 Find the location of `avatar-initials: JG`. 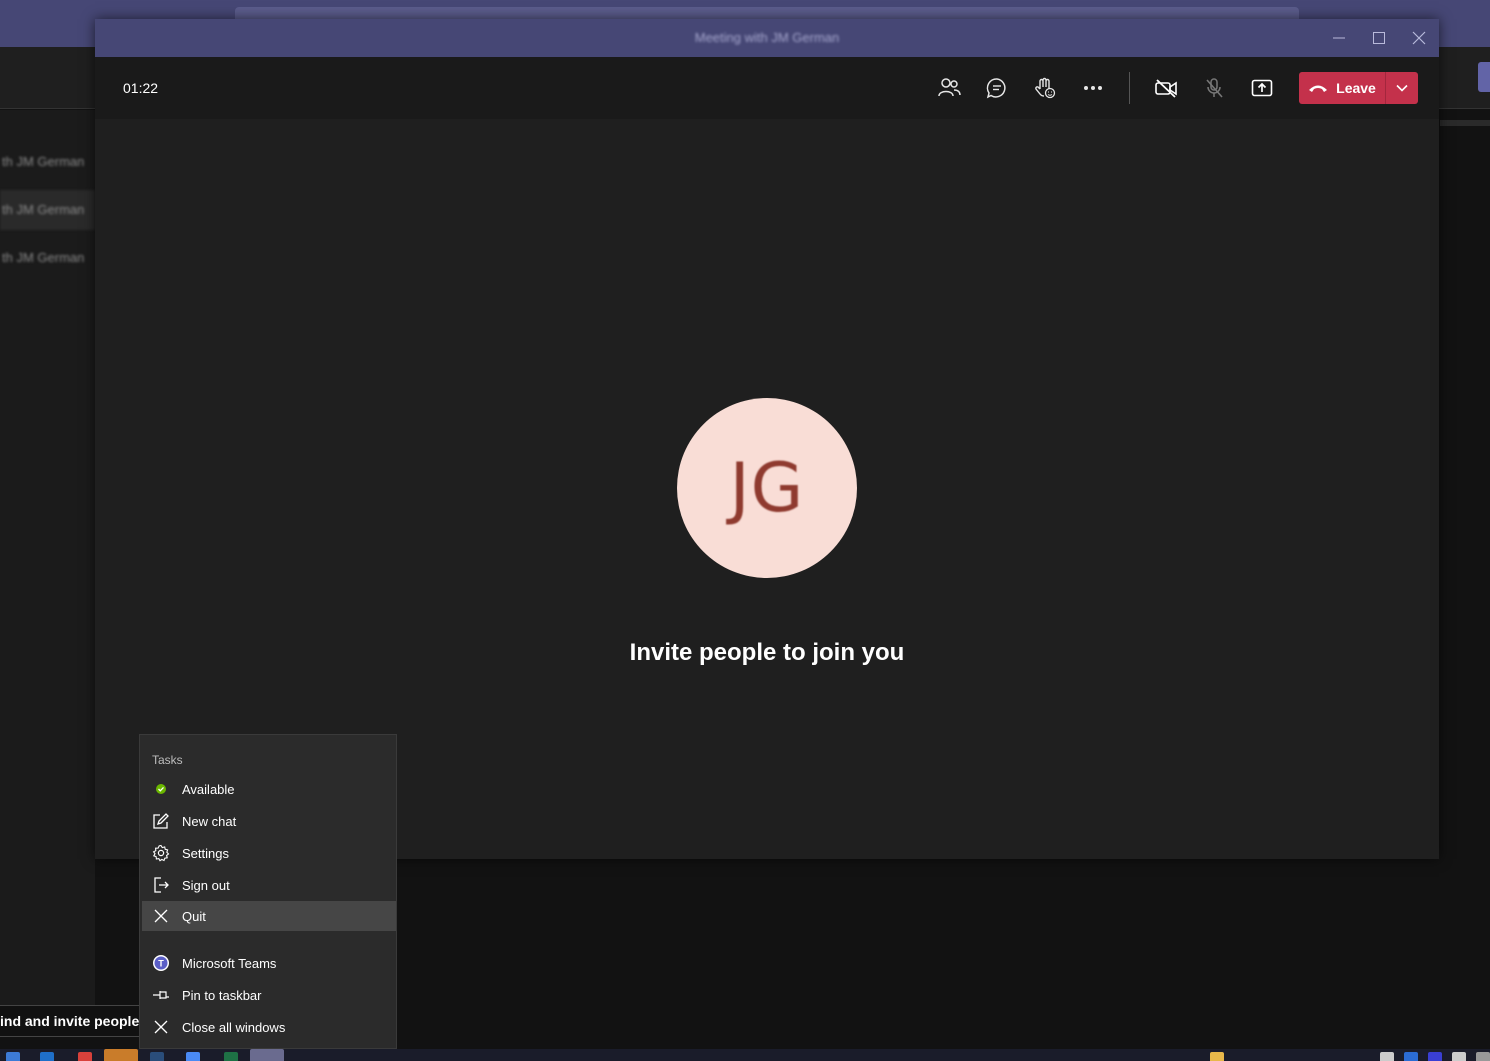

avatar-initials: JG is located at coordinates (767, 488).